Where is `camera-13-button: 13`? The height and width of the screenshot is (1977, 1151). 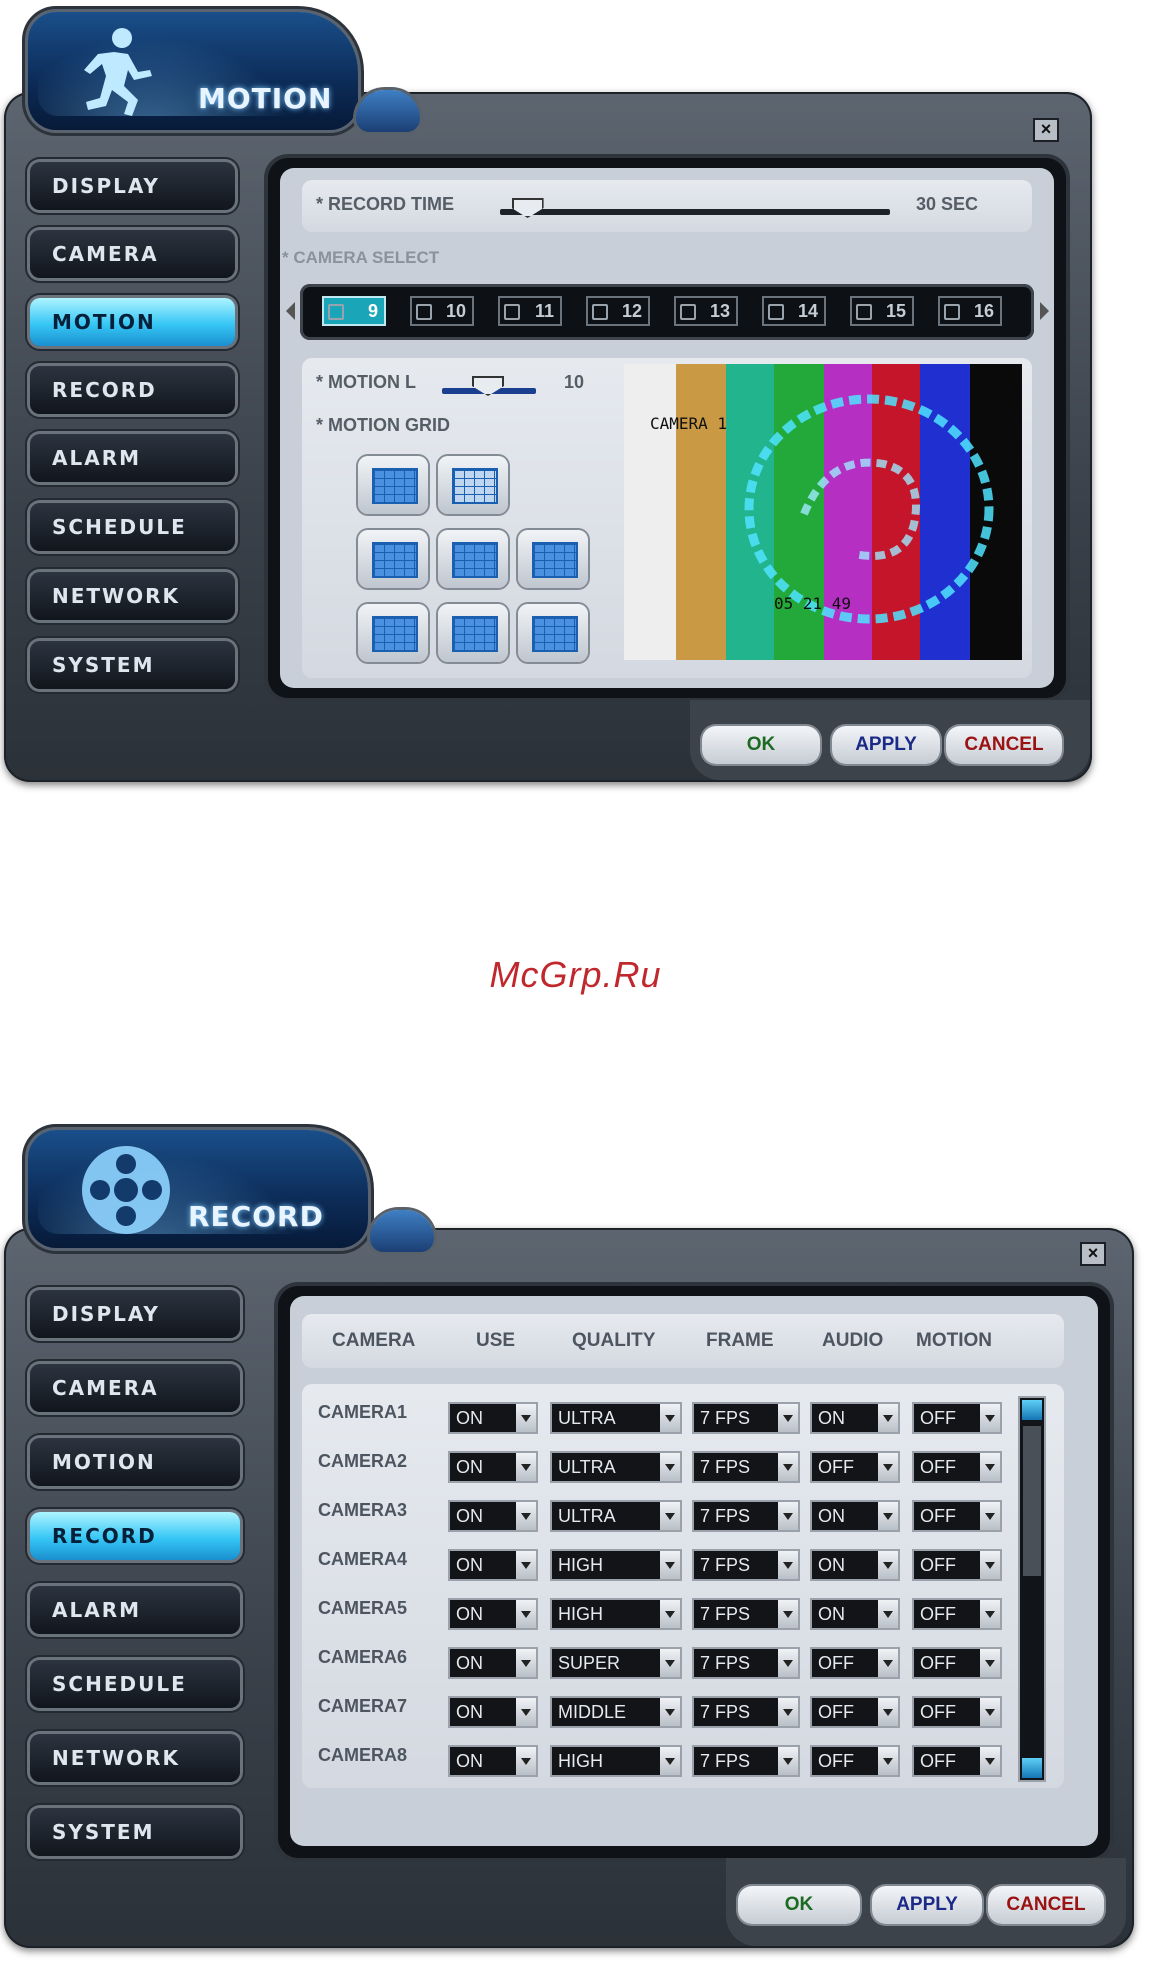 camera-13-button: 13 is located at coordinates (706, 311).